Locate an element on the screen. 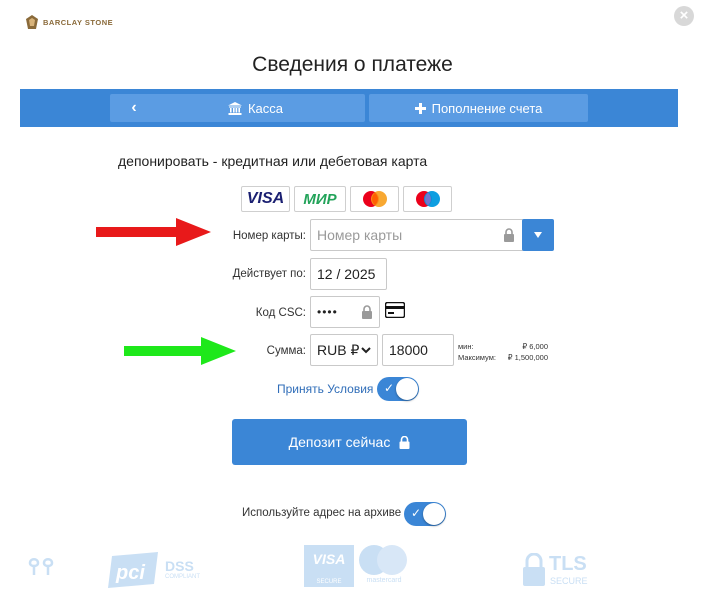 This screenshot has width=705, height=594. max-label: Максимум: is located at coordinates (477, 357).